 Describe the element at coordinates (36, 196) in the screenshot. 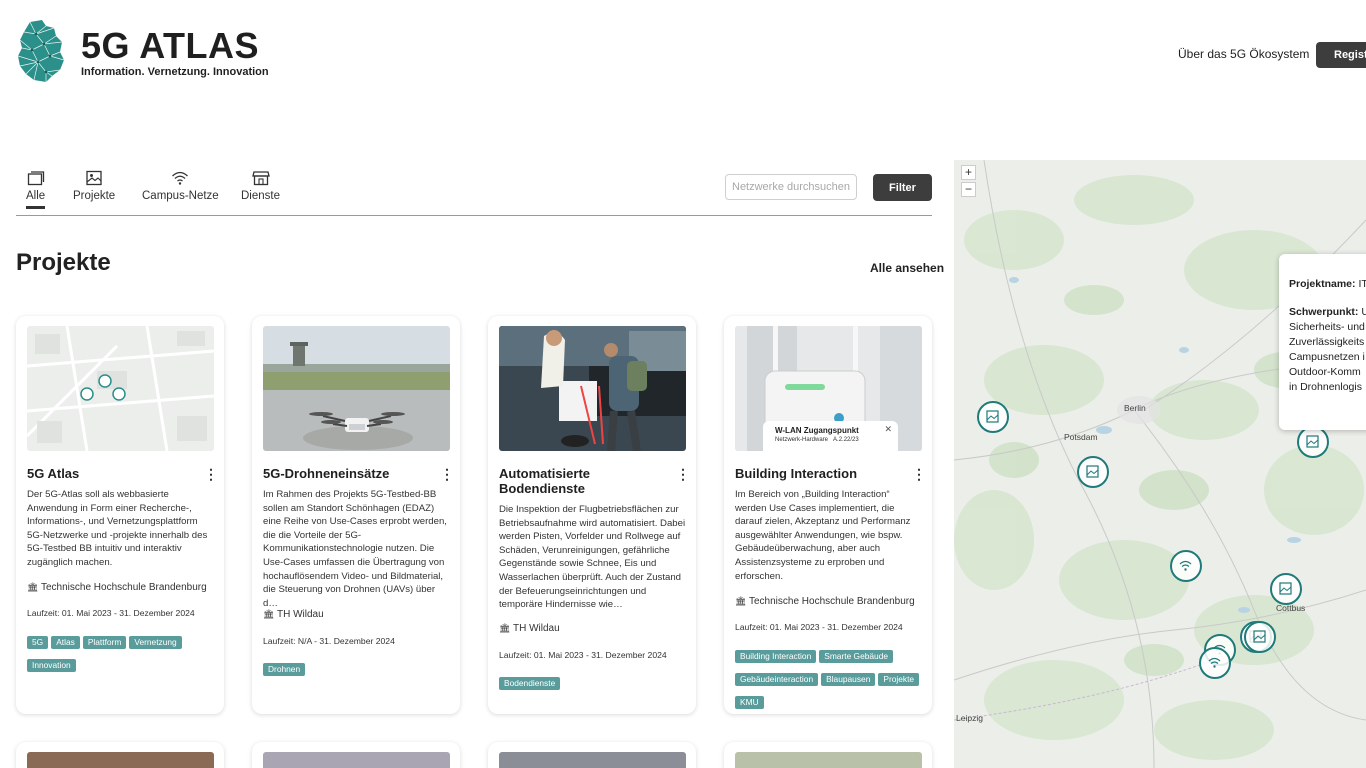

I see `tab-label: Alle` at that location.